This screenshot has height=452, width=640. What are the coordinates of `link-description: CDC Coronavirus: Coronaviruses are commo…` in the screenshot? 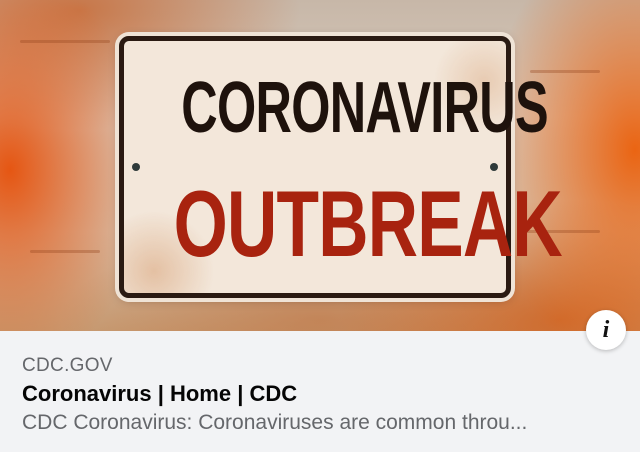 It's located at (275, 422).